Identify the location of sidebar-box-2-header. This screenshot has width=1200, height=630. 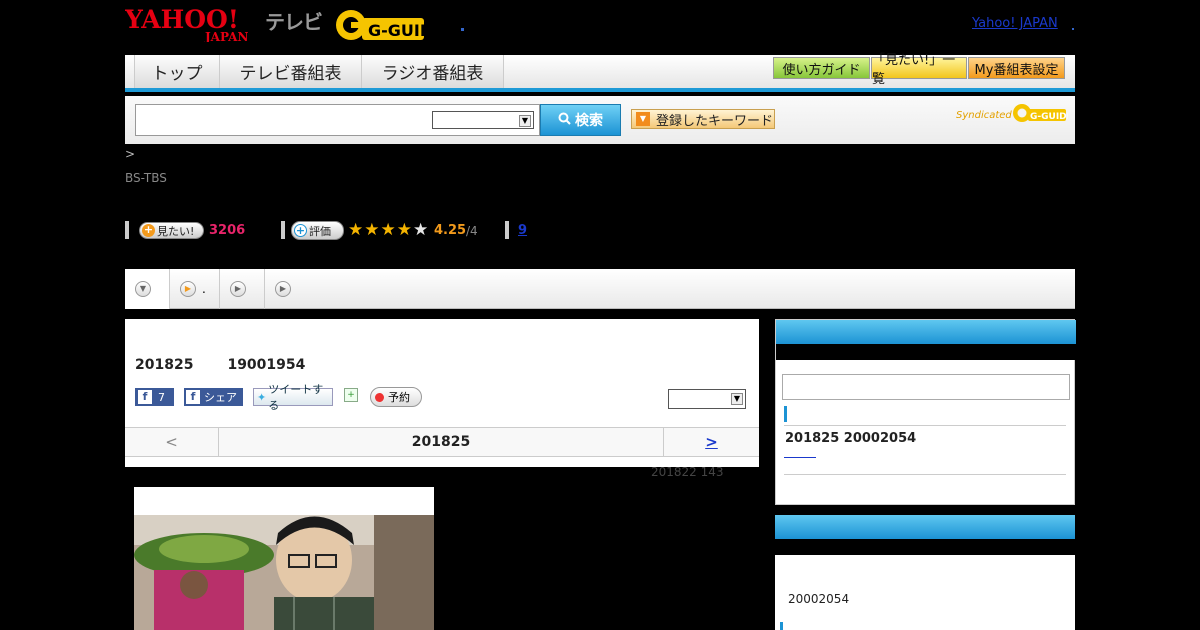
(925, 527).